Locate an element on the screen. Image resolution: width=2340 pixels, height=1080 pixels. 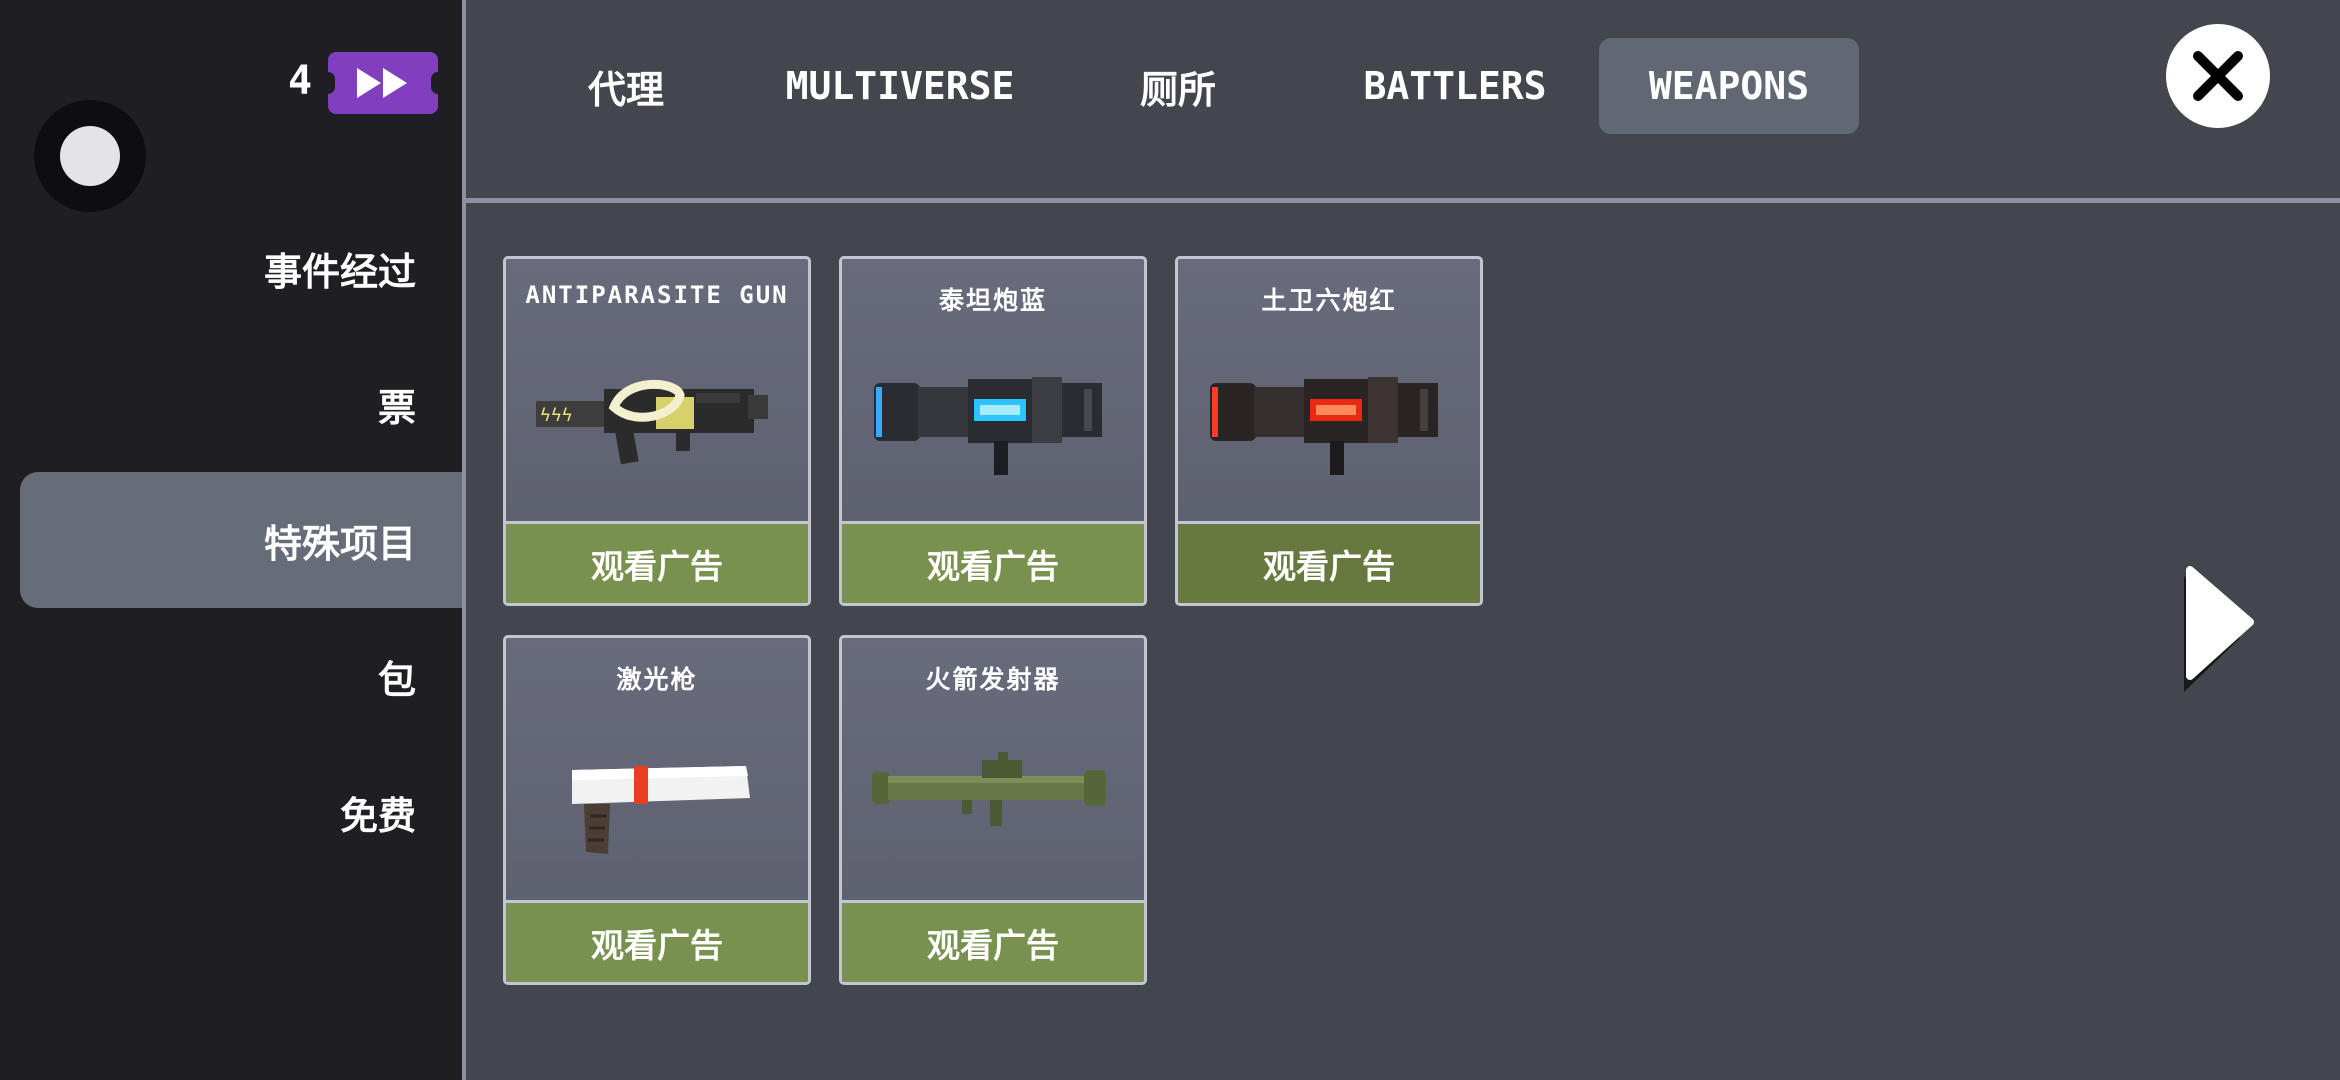
tab-battlers: BATTLERS is located at coordinates (1455, 86).